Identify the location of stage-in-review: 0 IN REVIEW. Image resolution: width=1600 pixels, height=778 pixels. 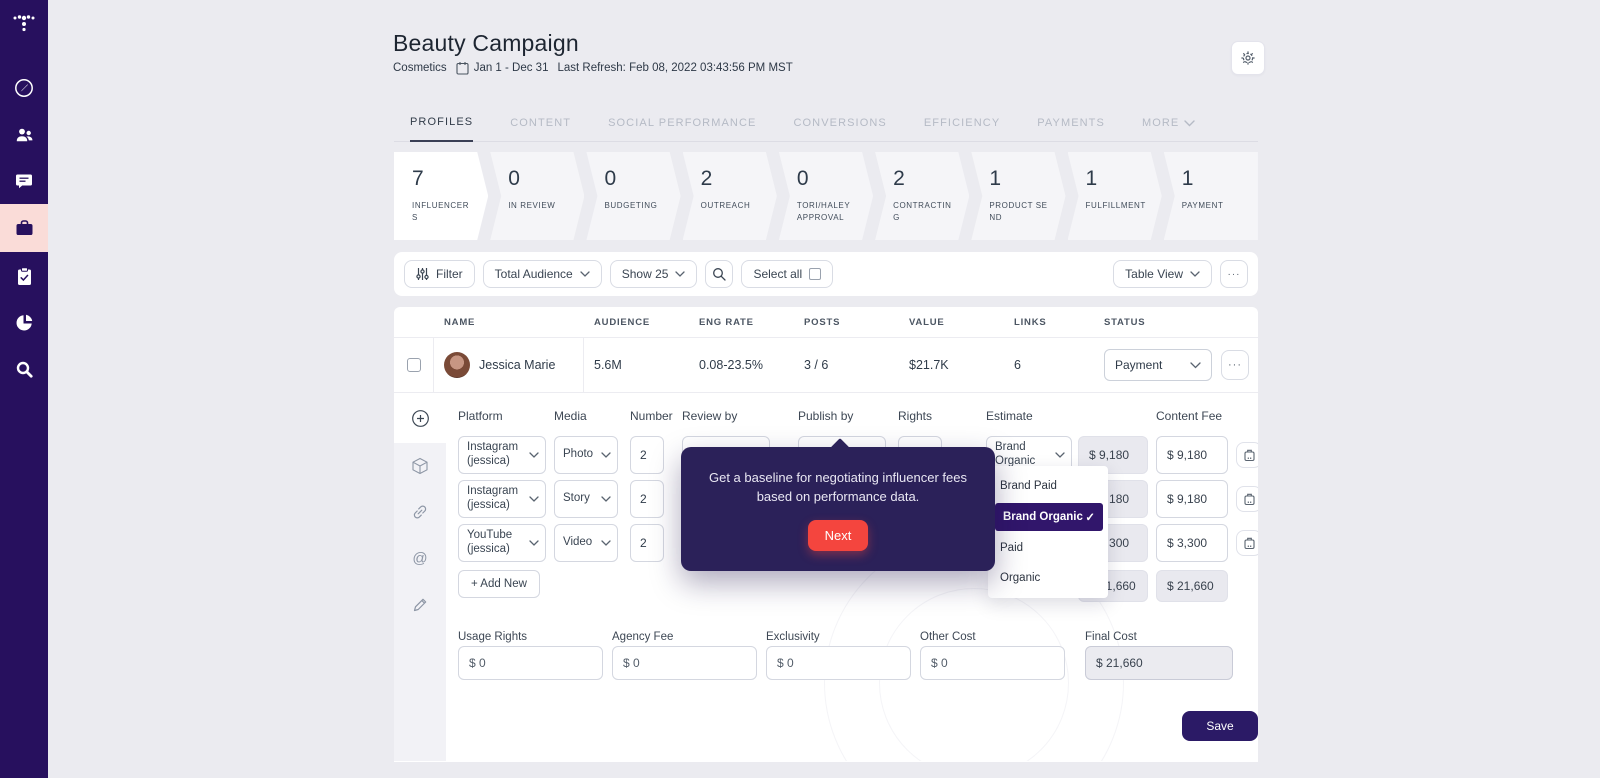
(537, 196).